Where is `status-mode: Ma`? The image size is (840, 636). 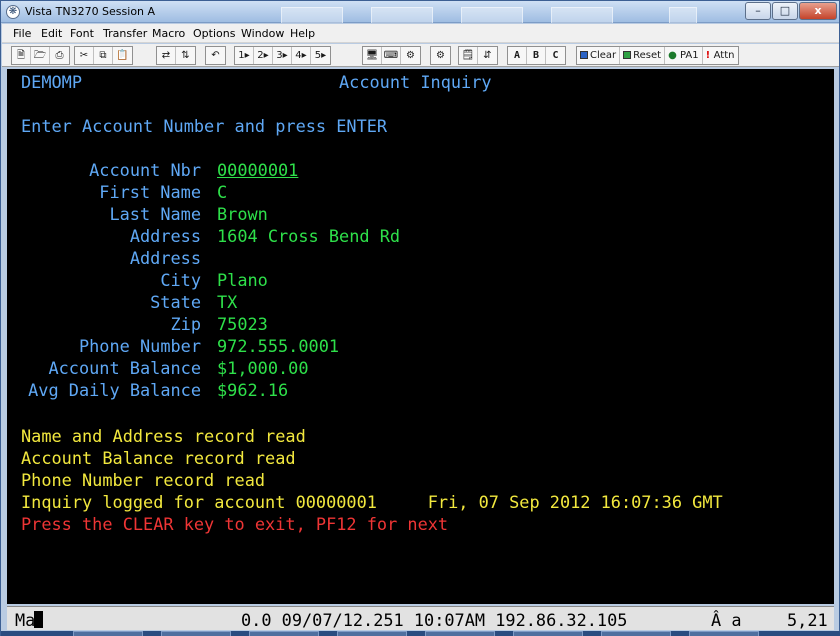
status-mode: Ma is located at coordinates (25, 620).